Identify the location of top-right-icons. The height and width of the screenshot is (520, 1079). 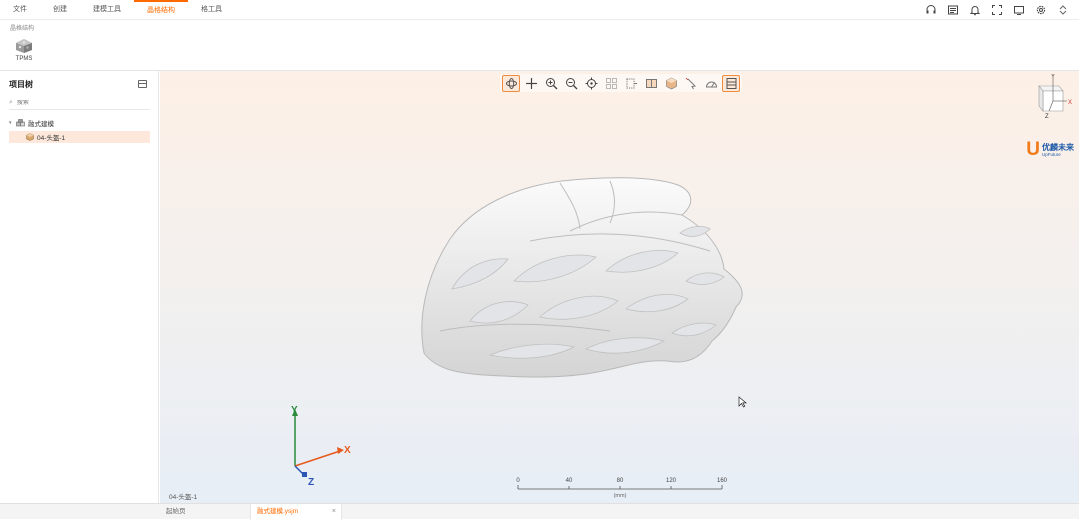
(997, 10).